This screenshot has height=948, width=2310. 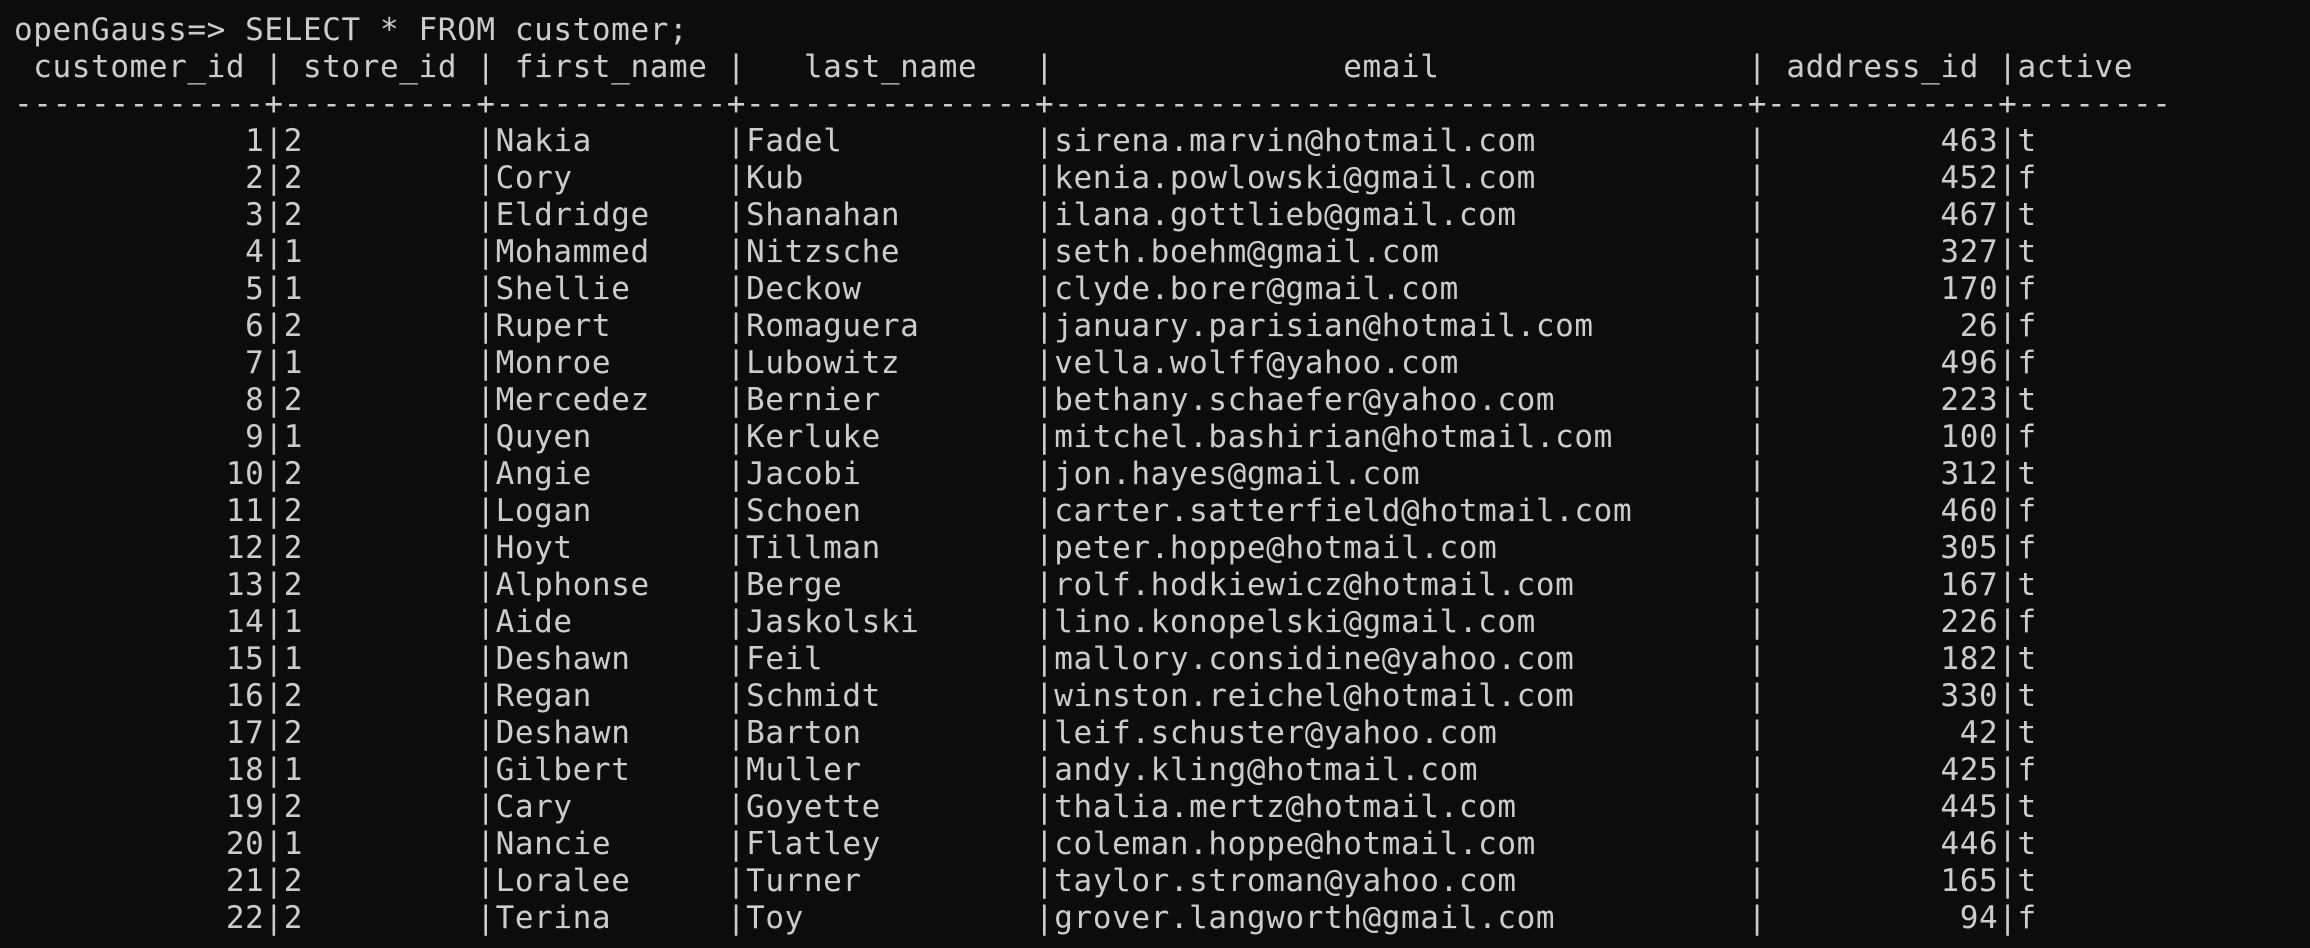 I want to click on cell-address-id: 312, so click(x=1969, y=474).